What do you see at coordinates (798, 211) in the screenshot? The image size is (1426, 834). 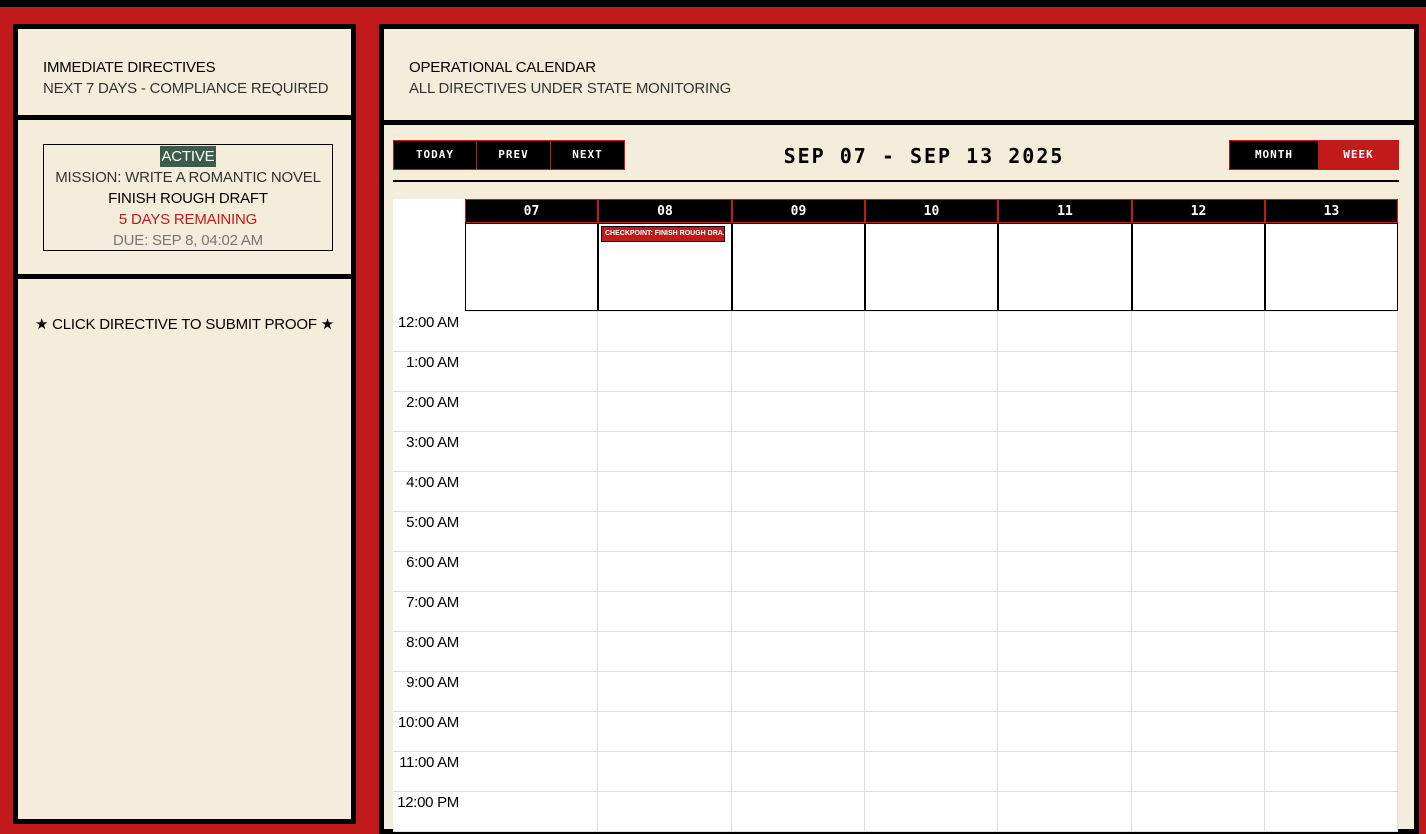 I see `day-header-09: 09` at bounding box center [798, 211].